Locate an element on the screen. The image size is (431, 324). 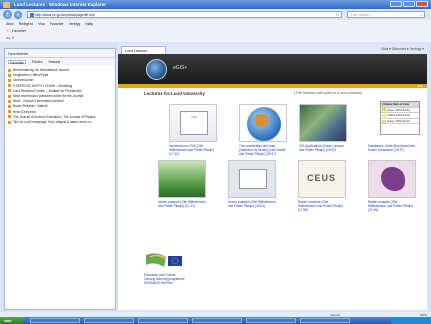
land-shape is located at coordinates (262, 120).